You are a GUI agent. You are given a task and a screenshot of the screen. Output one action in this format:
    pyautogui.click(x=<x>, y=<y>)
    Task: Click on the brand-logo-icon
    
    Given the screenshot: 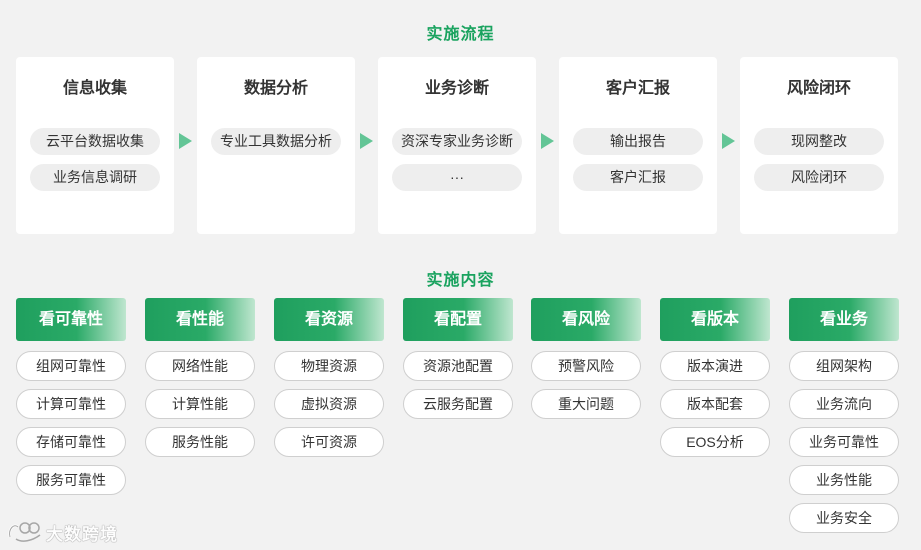 What is the action you would take?
    pyautogui.click(x=24, y=532)
    